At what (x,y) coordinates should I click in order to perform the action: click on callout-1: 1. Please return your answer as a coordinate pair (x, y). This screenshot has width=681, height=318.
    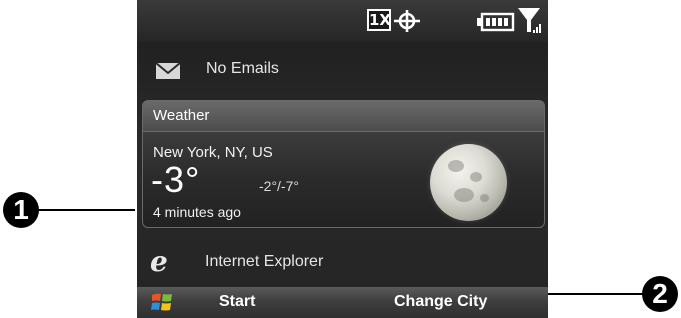
    Looking at the image, I should click on (21, 210).